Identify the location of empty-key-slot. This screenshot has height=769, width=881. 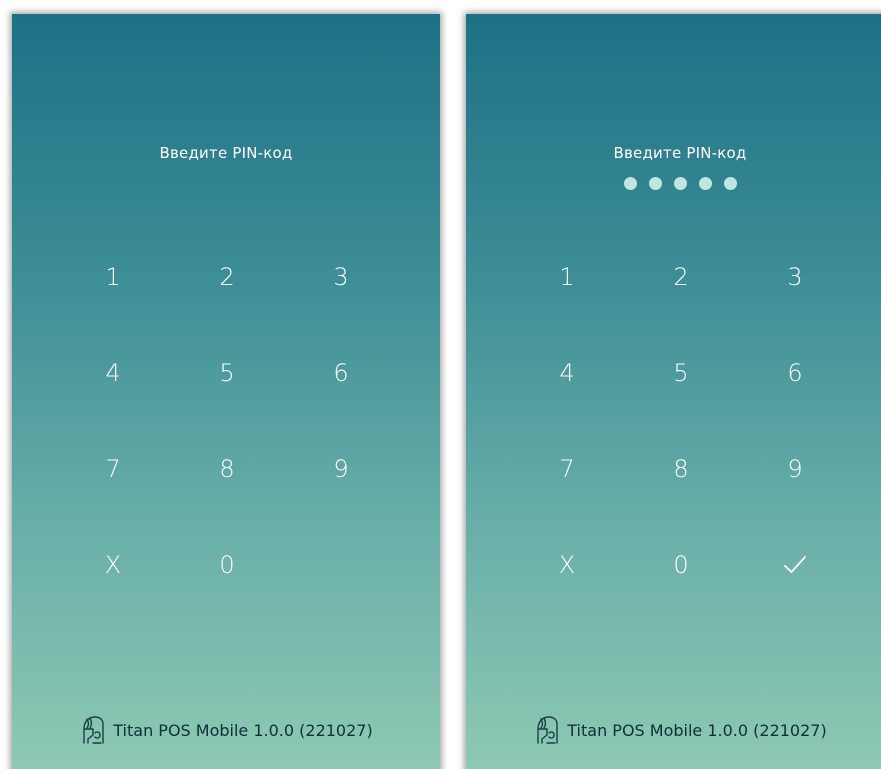
(341, 565).